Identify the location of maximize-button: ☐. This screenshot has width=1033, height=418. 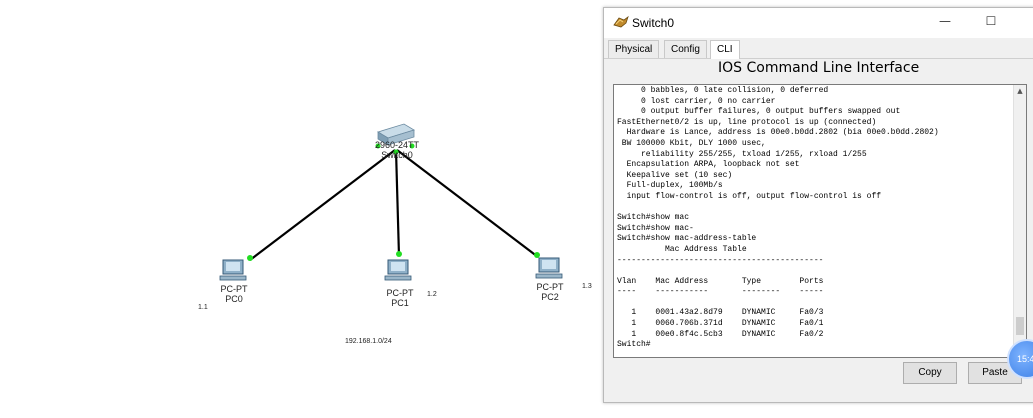
(991, 21).